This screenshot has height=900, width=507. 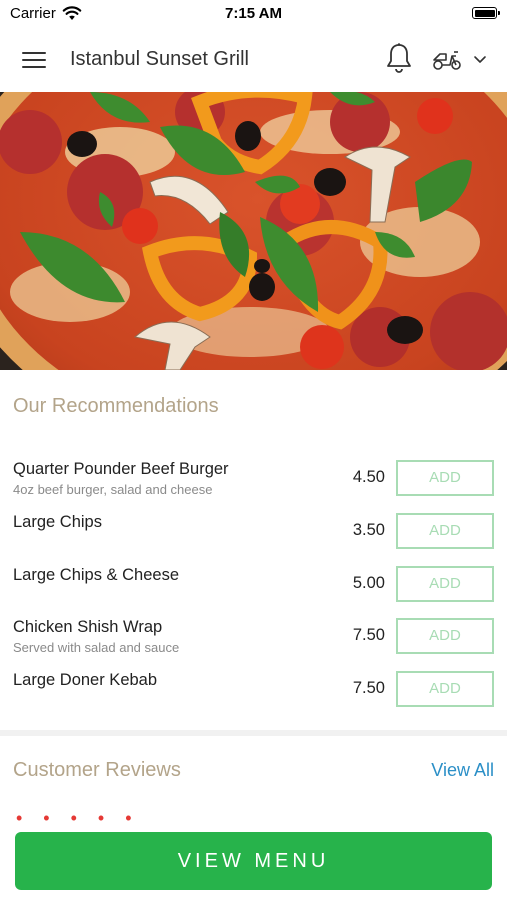 What do you see at coordinates (85, 680) in the screenshot?
I see `item-name: Large Doner Kebab` at bounding box center [85, 680].